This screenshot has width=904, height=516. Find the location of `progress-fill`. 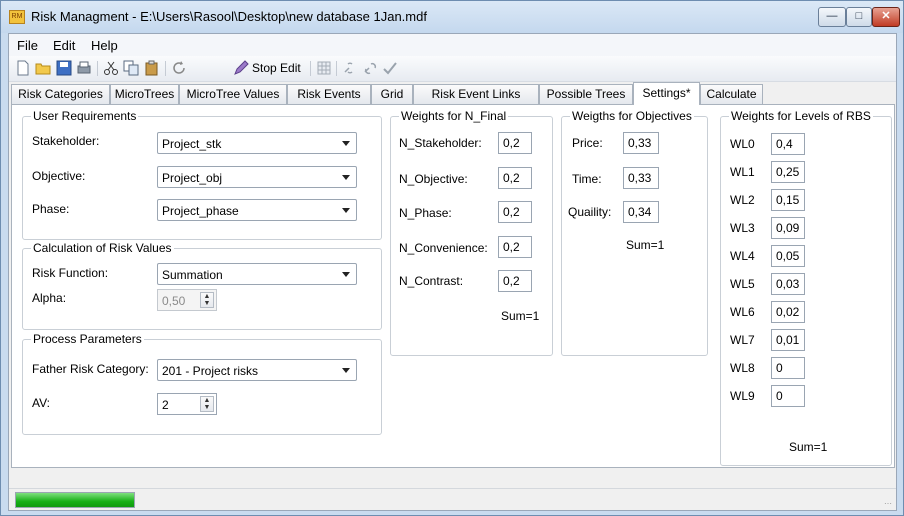

progress-fill is located at coordinates (75, 500).